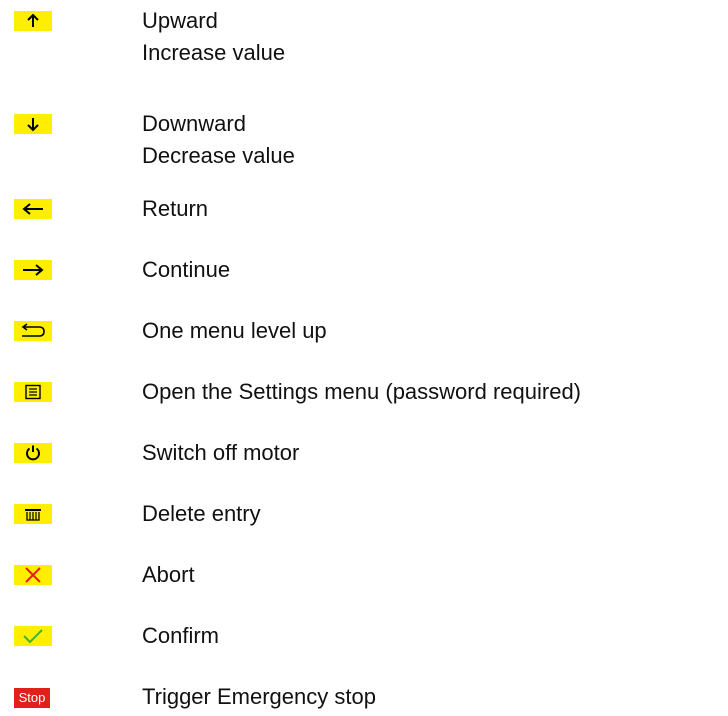  Describe the element at coordinates (213, 37) in the screenshot. I see `legend-label-upward: Upward Increase value` at that location.